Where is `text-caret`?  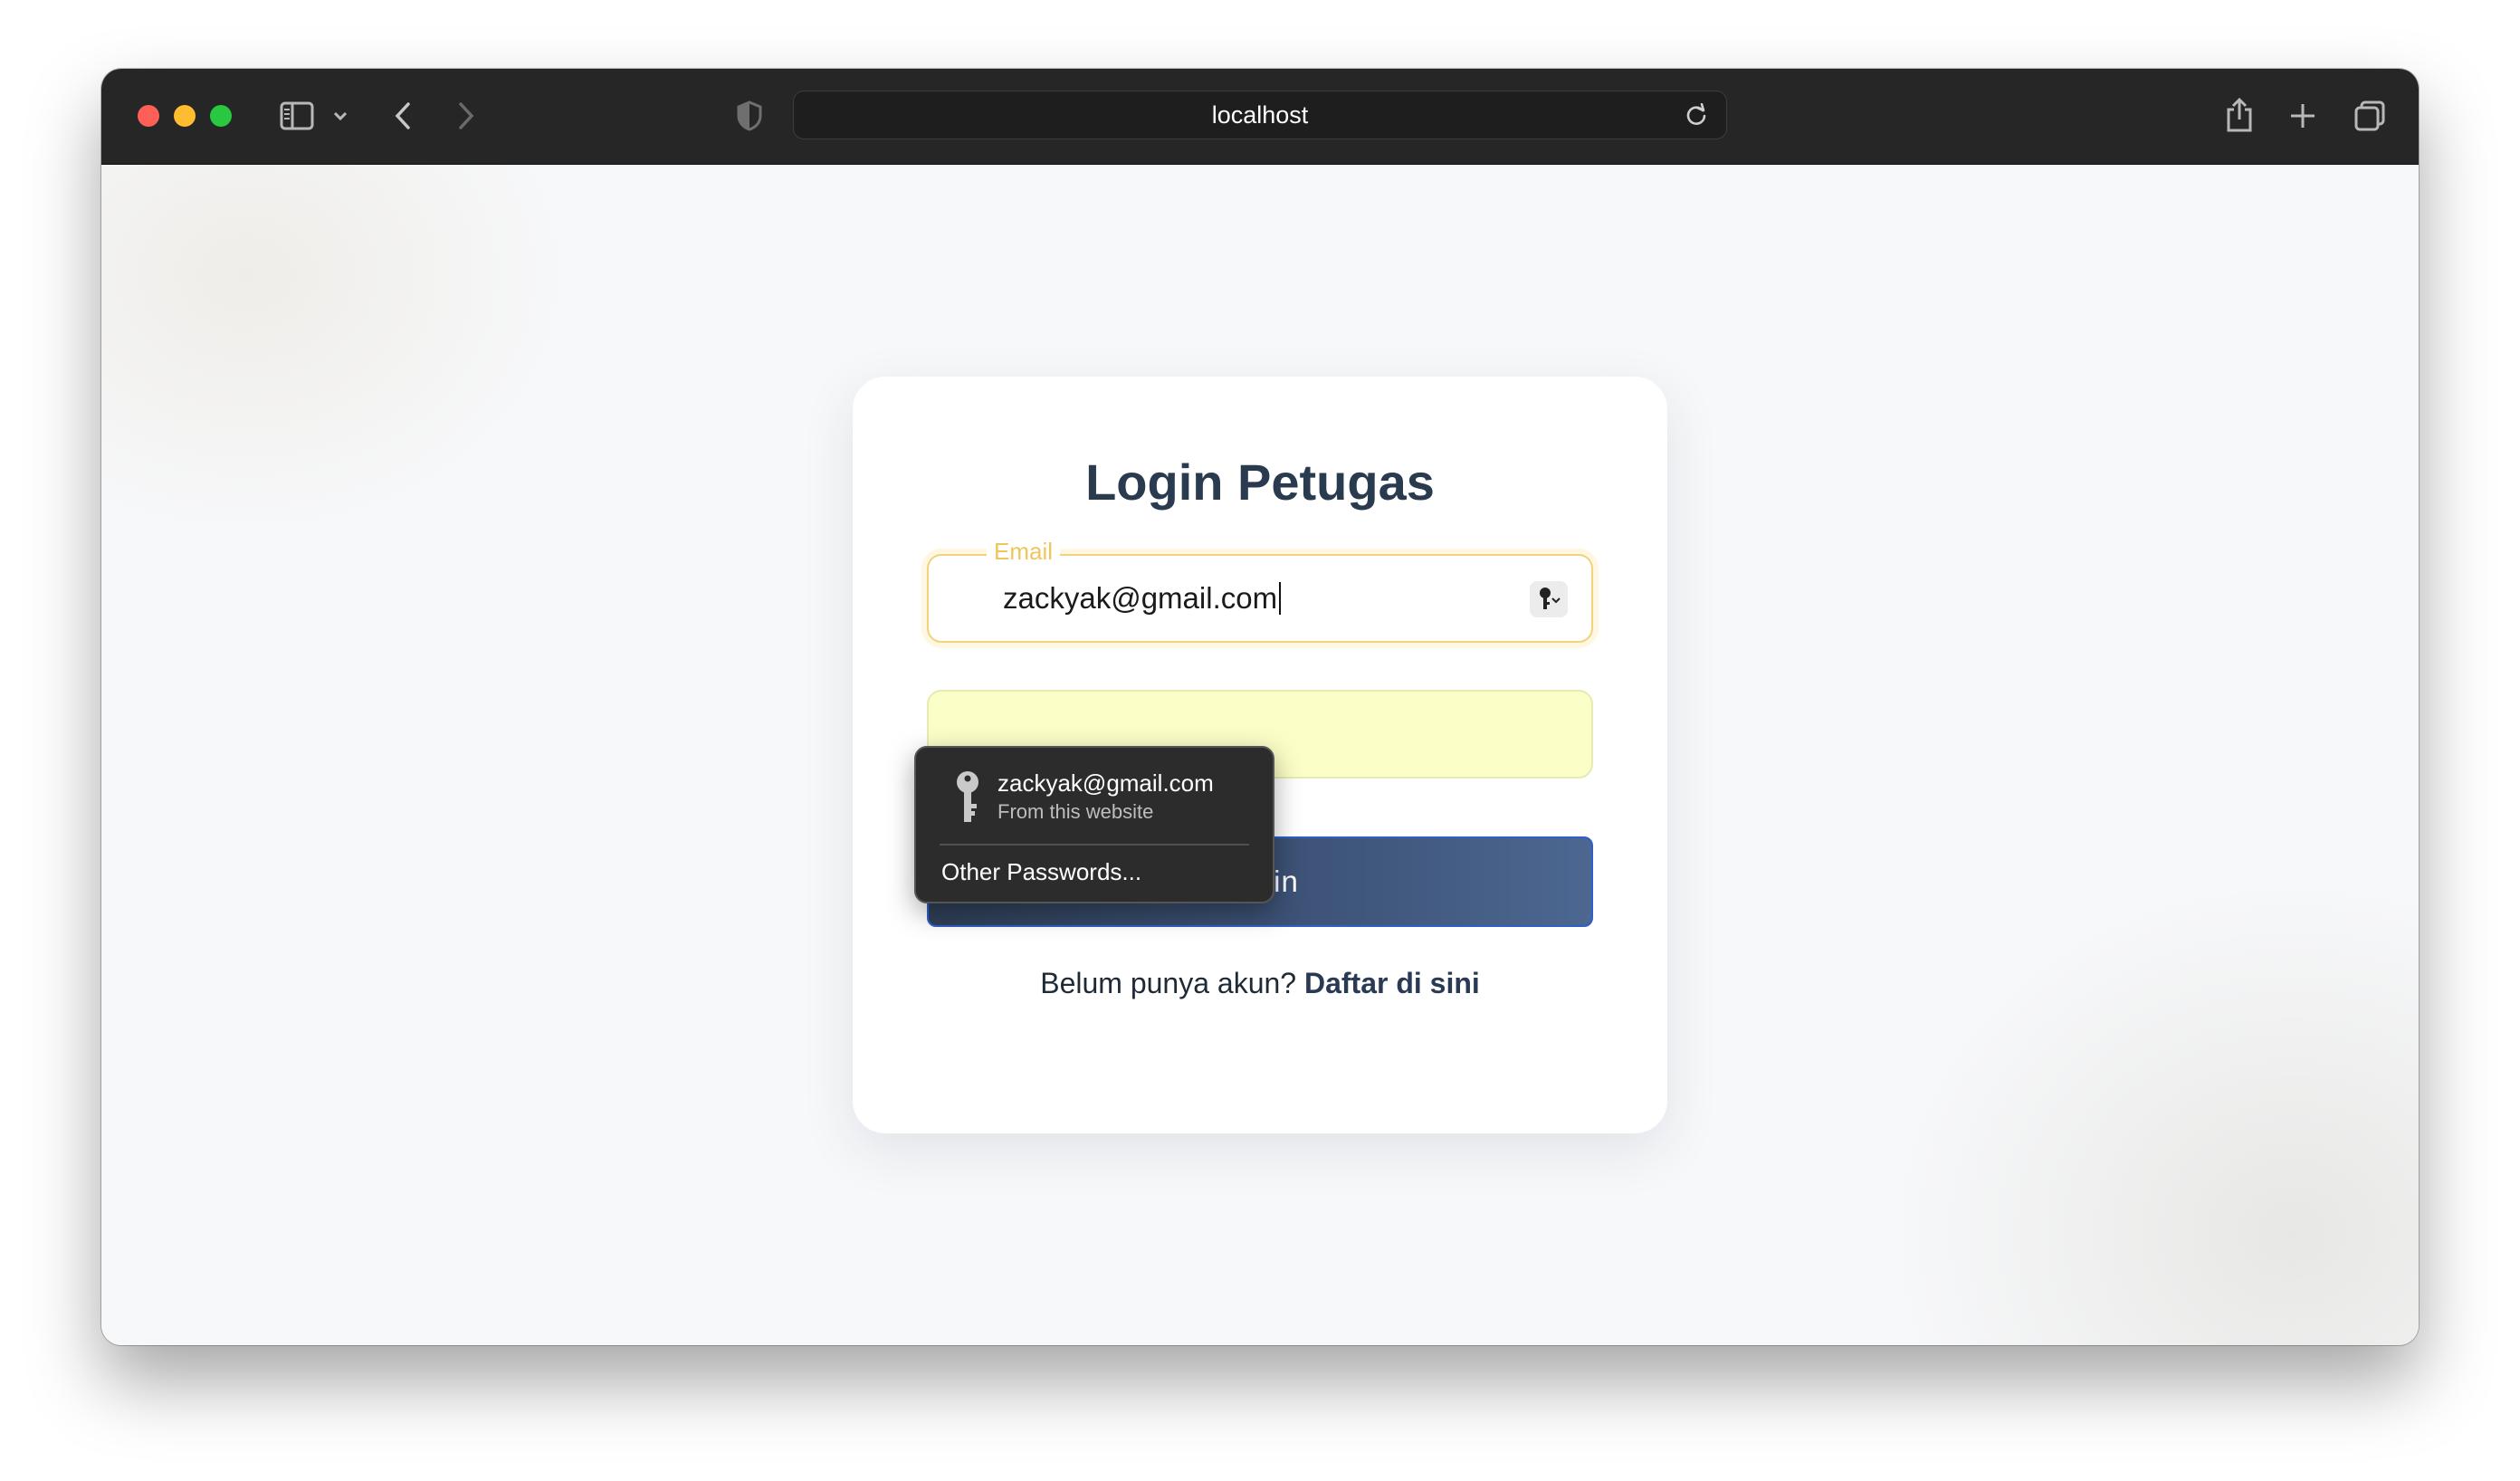 text-caret is located at coordinates (1280, 598).